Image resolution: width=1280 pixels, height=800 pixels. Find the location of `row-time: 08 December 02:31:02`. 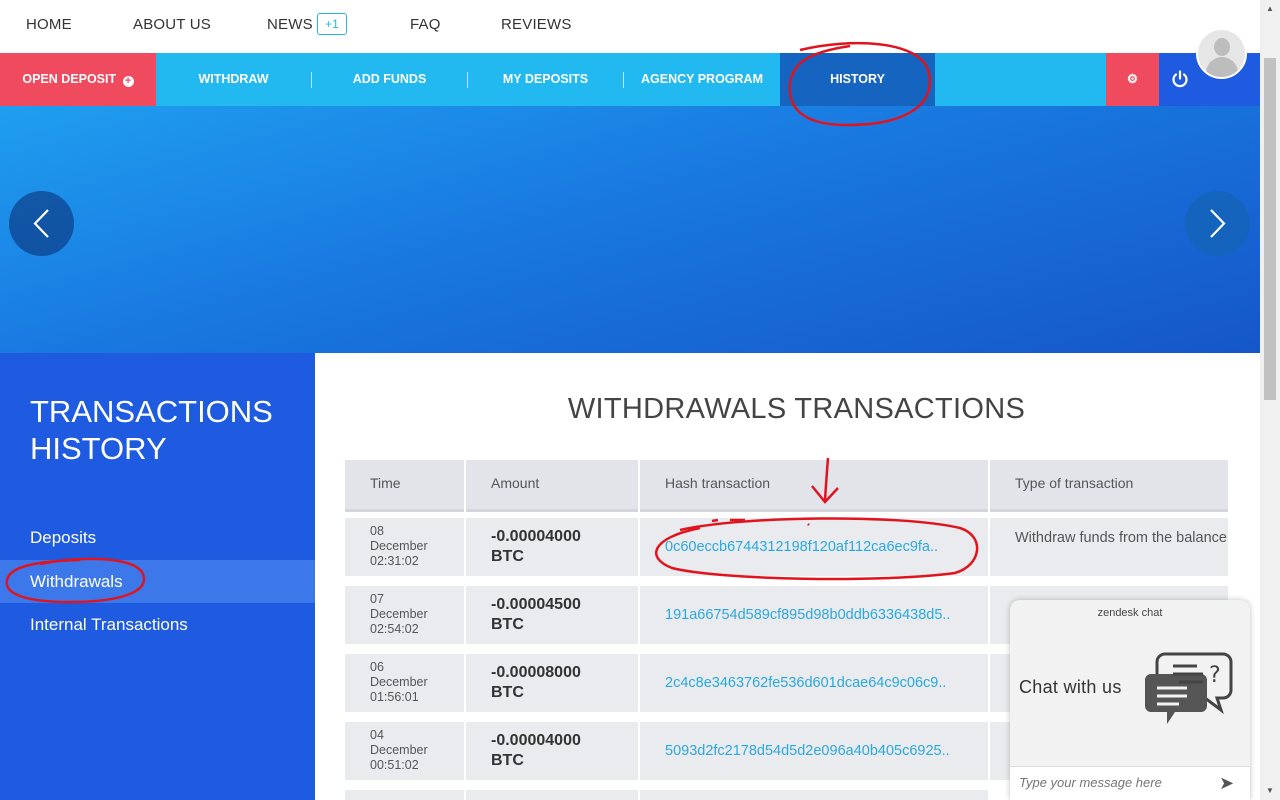

row-time: 08 December 02:31:02 is located at coordinates (404, 547).